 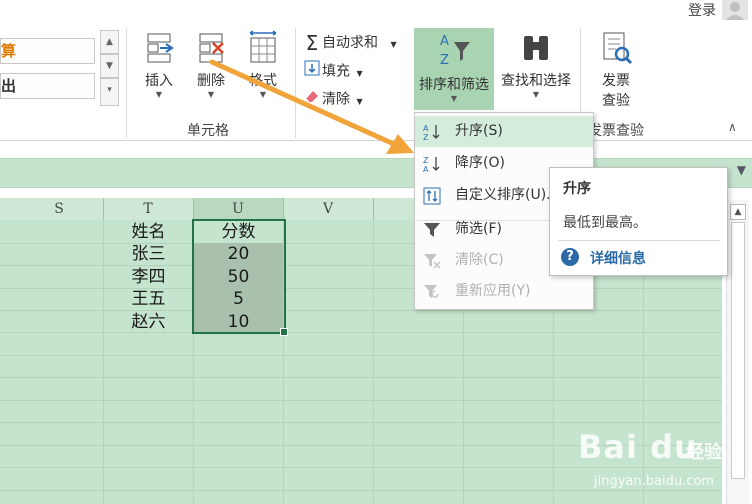 What do you see at coordinates (431, 291) in the screenshot?
I see `reapply-icon` at bounding box center [431, 291].